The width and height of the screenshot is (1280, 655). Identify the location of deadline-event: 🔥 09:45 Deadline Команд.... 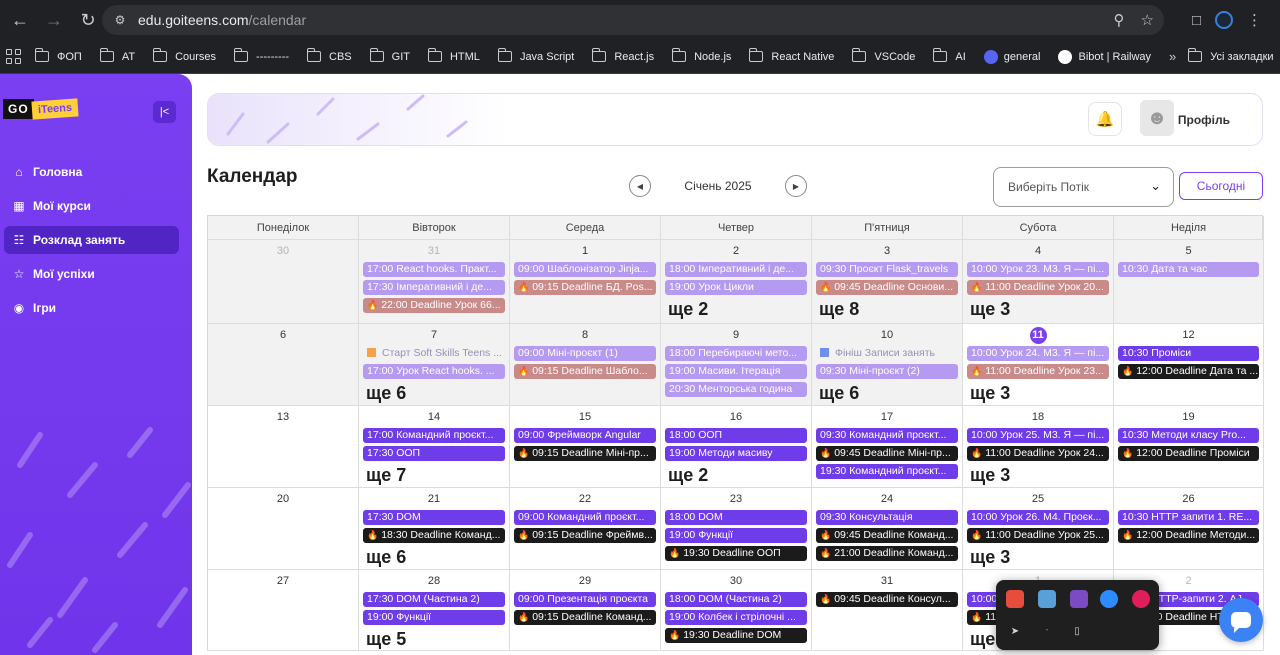
(887, 535).